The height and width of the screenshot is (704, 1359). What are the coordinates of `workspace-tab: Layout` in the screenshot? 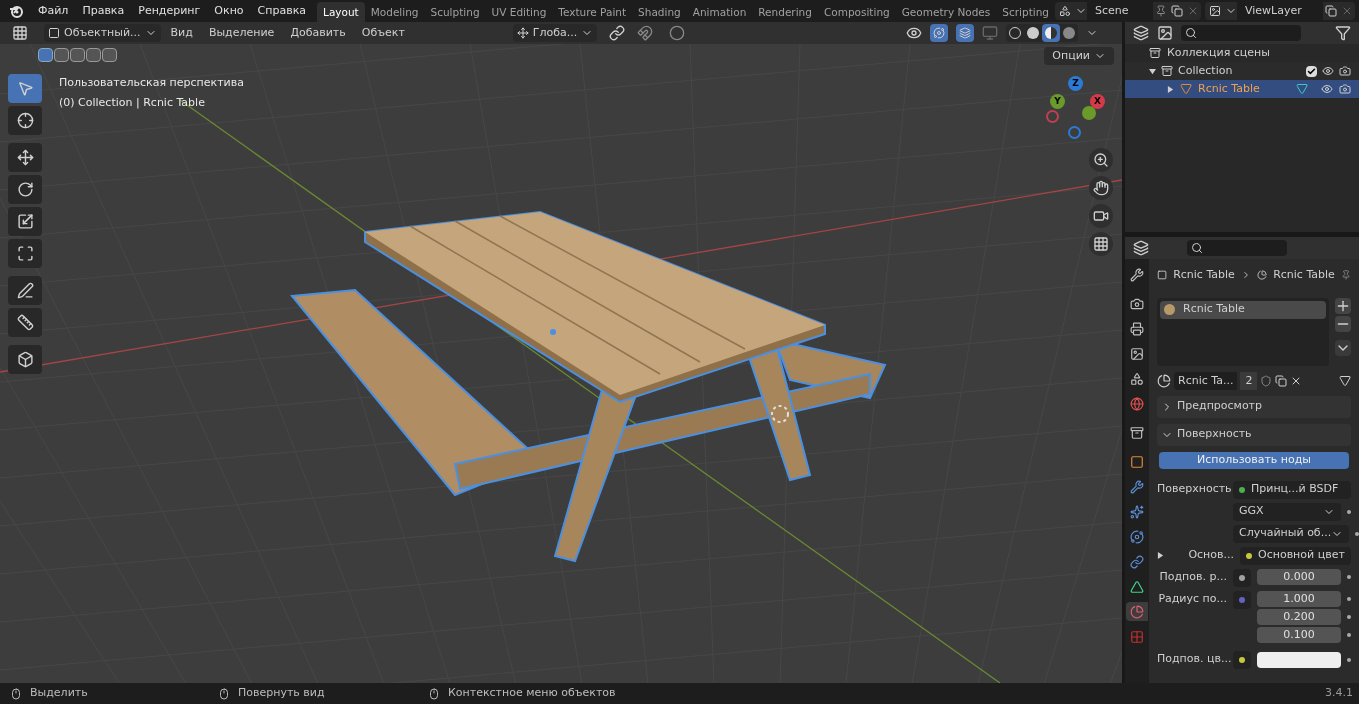 It's located at (341, 12).